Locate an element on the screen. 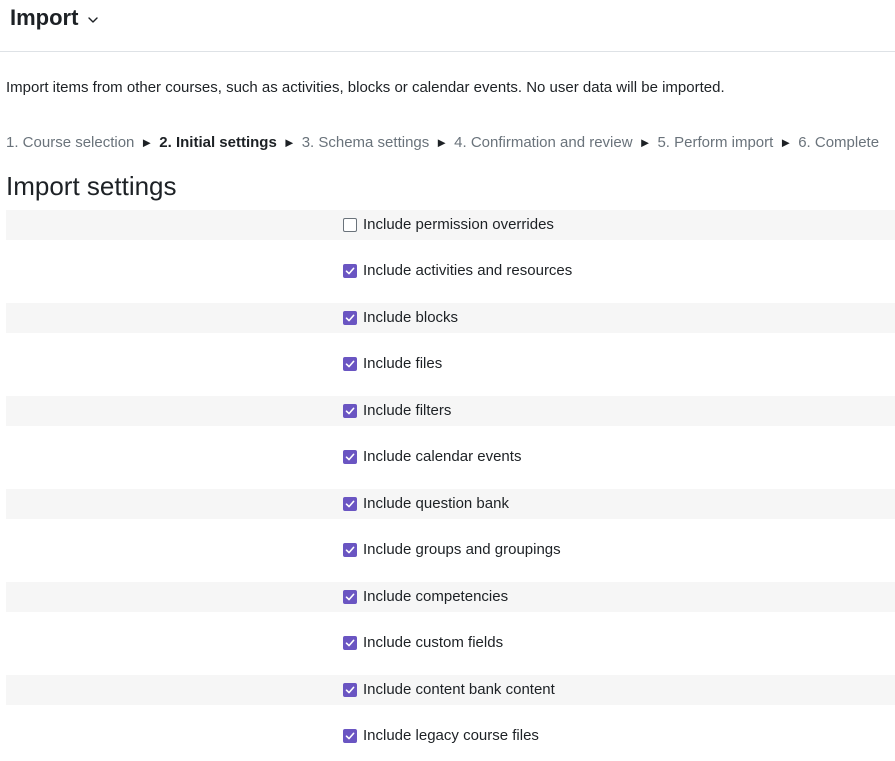  setting-row: Include content bank content is located at coordinates (450, 690).